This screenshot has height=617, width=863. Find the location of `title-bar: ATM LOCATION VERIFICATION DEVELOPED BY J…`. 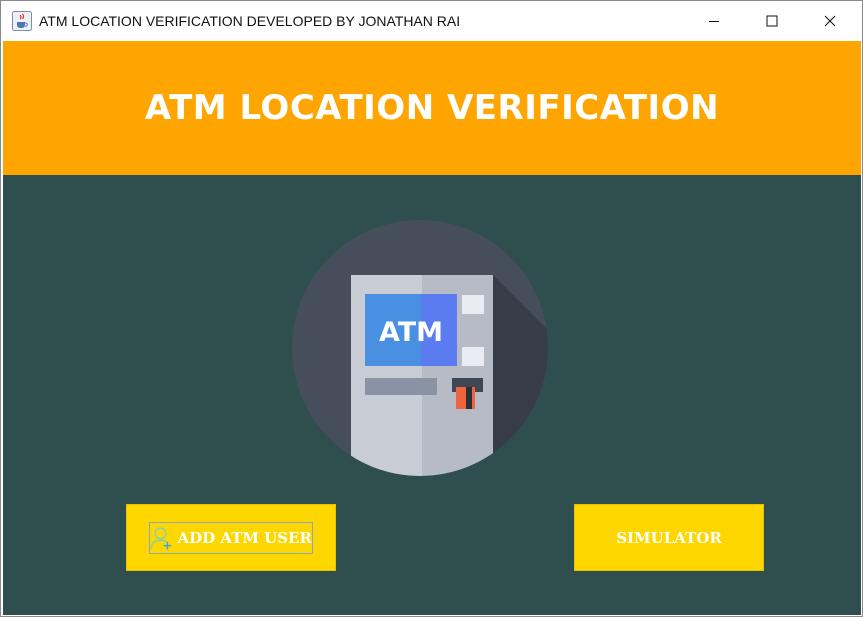

title-bar: ATM LOCATION VERIFICATION DEVELOPED BY J… is located at coordinates (431, 21).